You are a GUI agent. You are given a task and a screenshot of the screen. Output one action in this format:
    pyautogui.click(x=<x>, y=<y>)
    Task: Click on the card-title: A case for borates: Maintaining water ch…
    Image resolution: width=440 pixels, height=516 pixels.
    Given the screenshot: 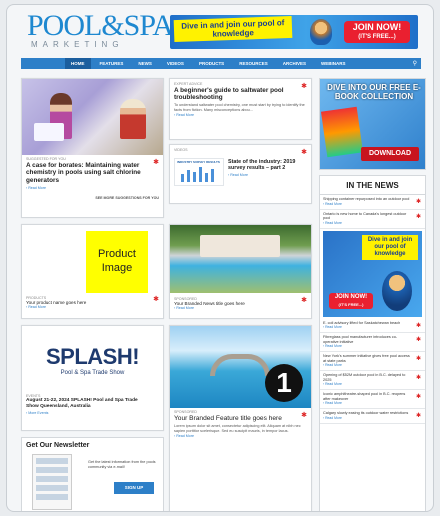 What is the action you would take?
    pyautogui.click(x=92, y=173)
    